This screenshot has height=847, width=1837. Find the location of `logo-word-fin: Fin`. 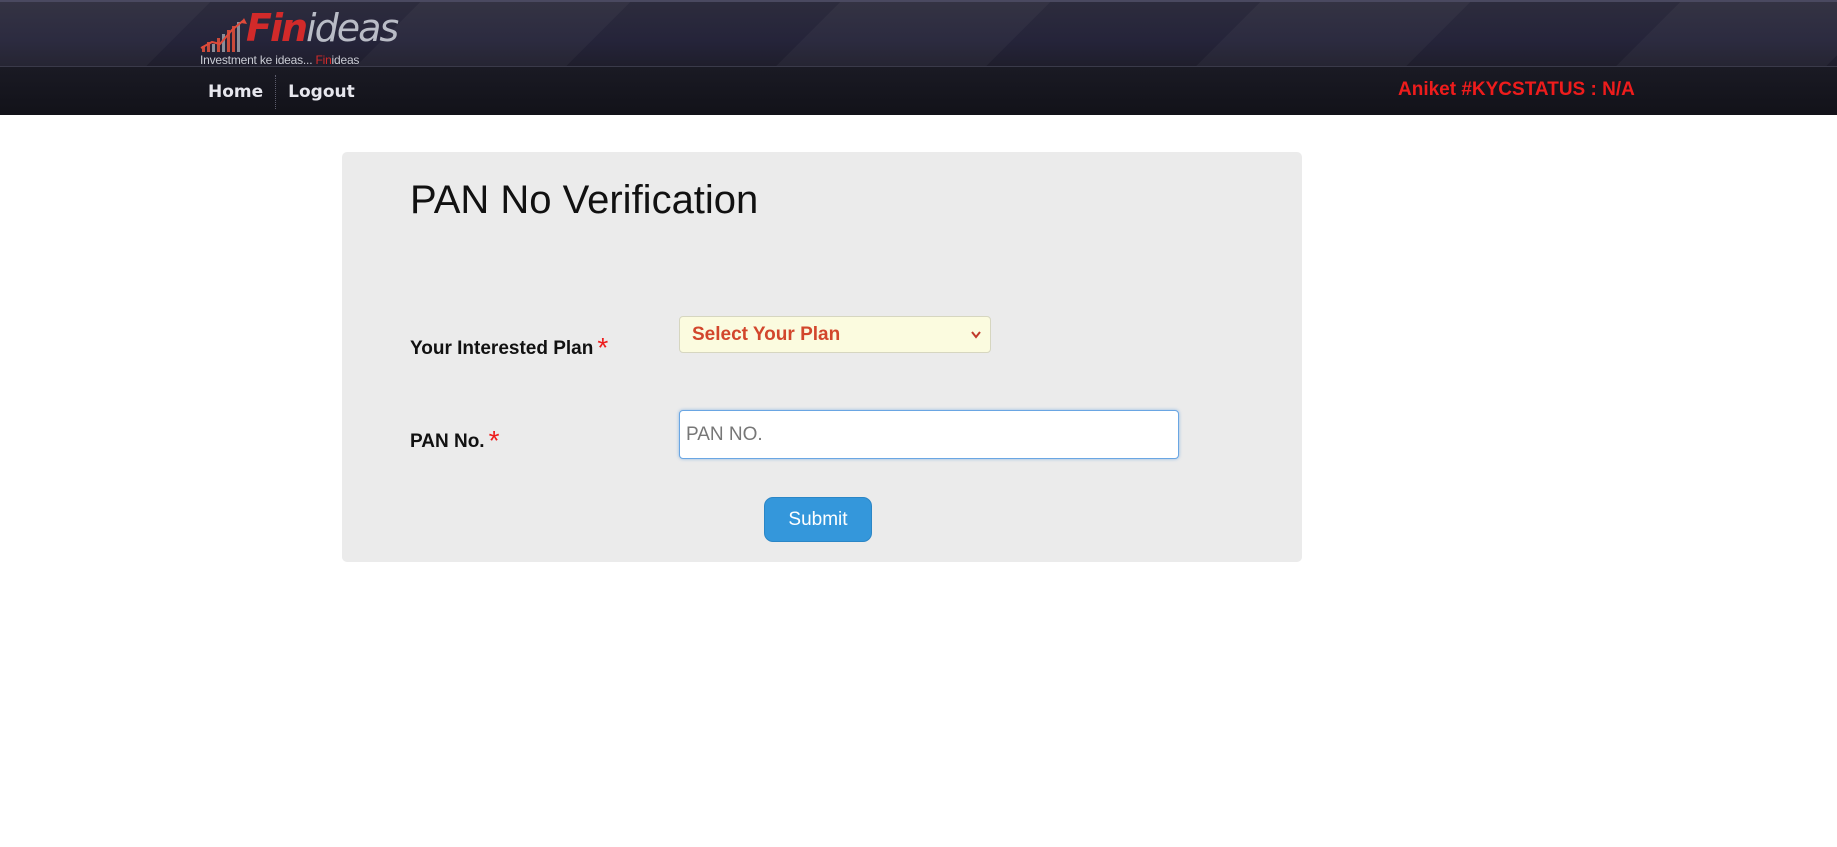

logo-word-fin: Fin is located at coordinates (277, 28).